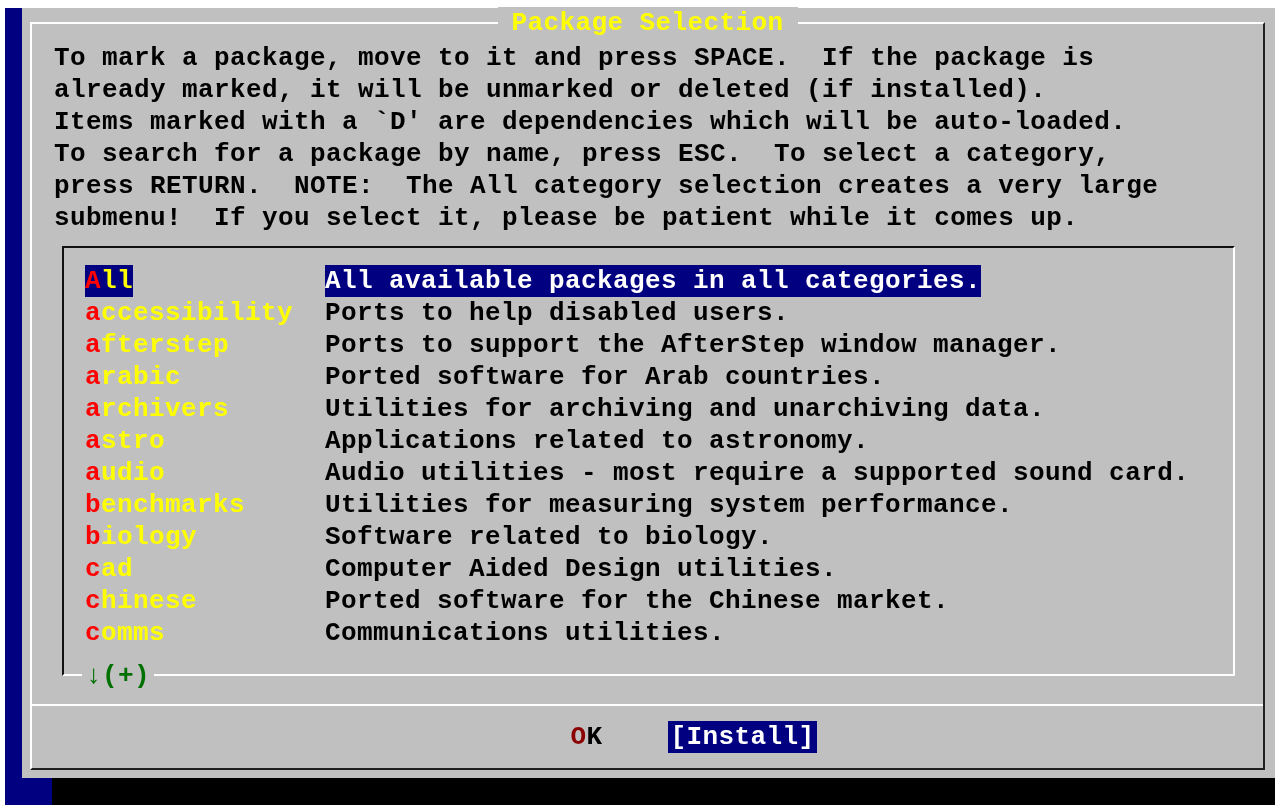 The width and height of the screenshot is (1282, 805). What do you see at coordinates (693, 345) in the screenshot?
I see `category-description: Ports to support the AfterStep window manager.` at bounding box center [693, 345].